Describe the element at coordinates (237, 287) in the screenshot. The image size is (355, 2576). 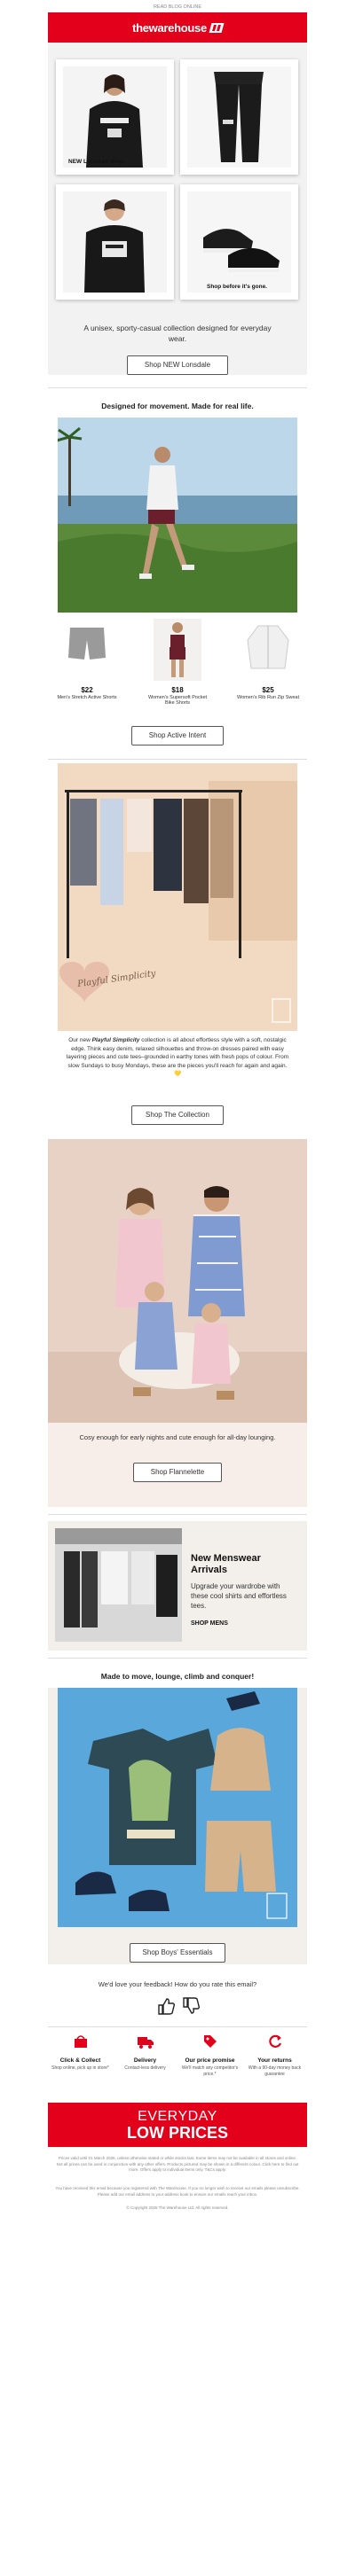
I see `hero-caption-right: Shop before it's gone.` at that location.